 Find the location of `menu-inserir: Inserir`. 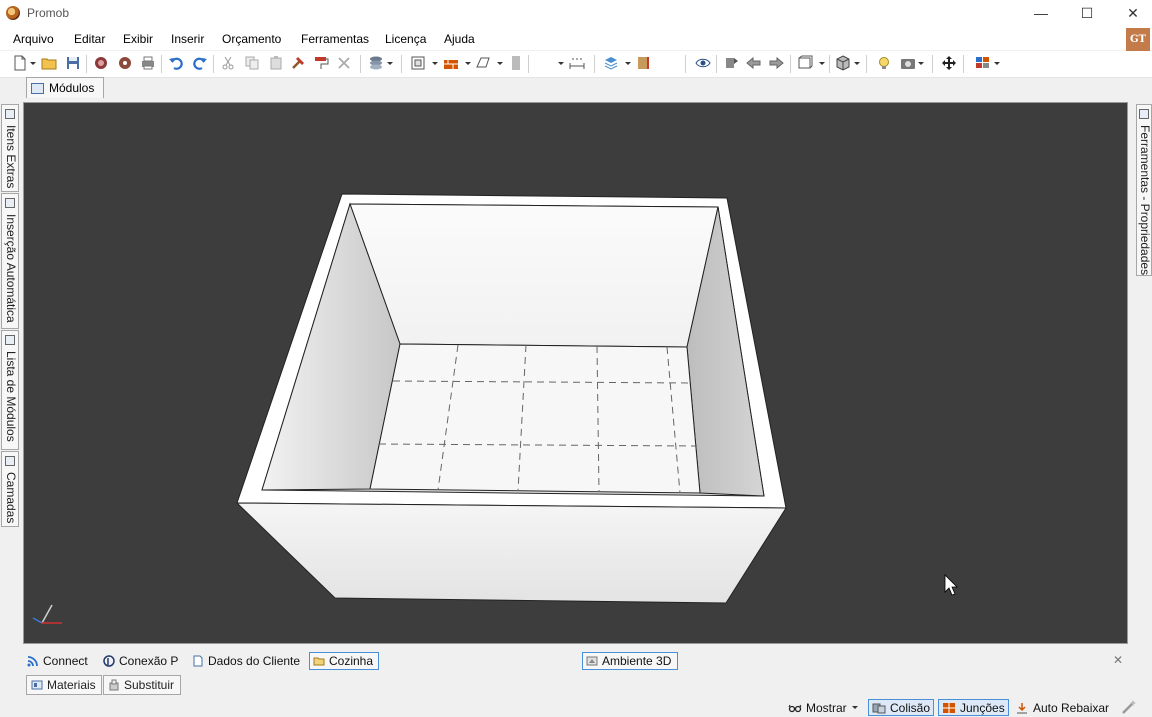

menu-inserir: Inserir is located at coordinates (187, 39).